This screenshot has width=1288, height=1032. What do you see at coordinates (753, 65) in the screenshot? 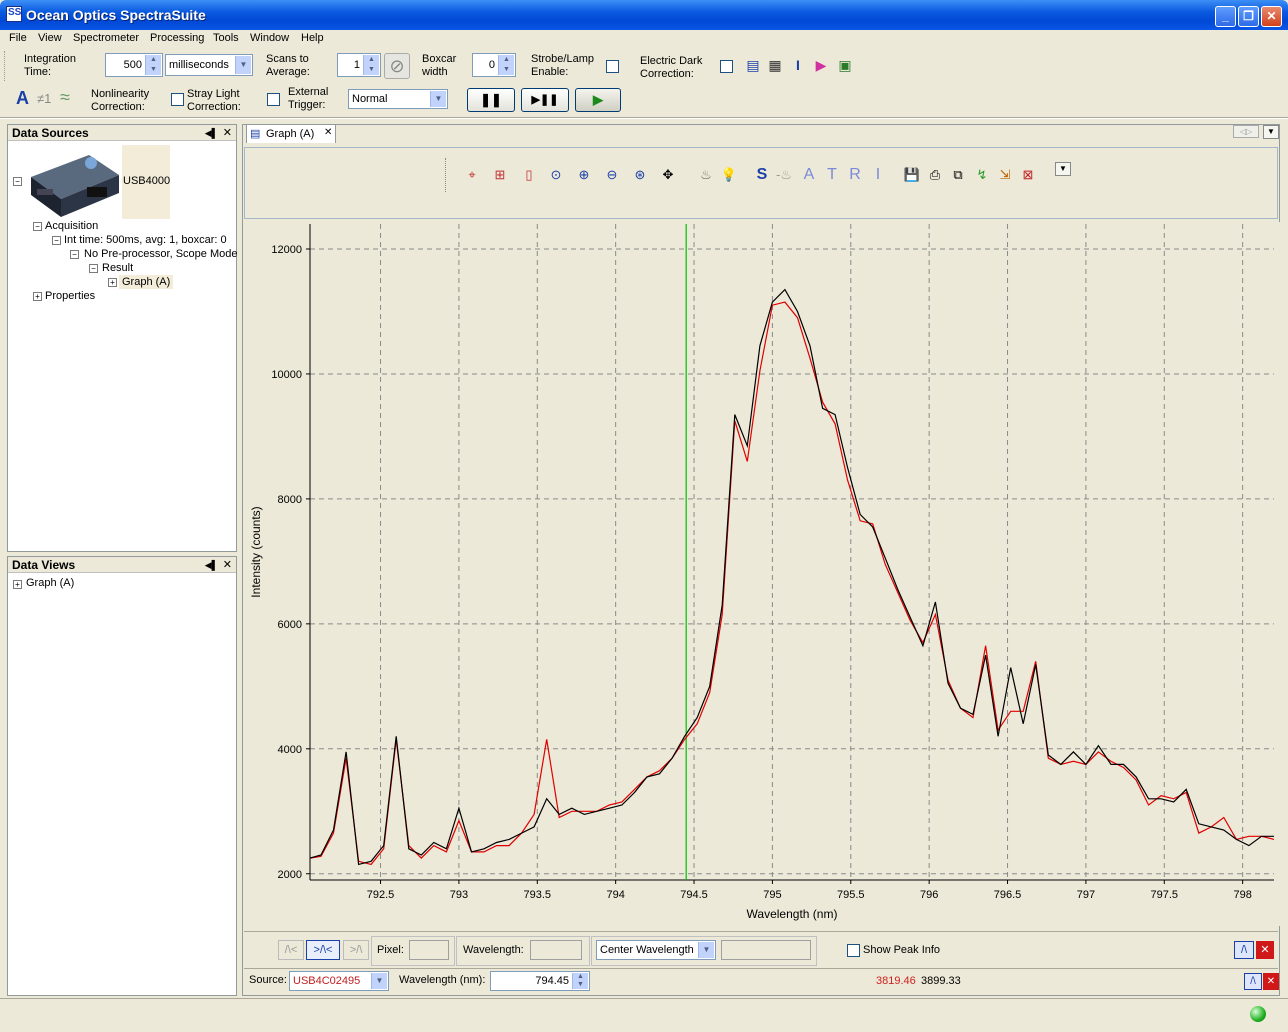
I see `graph-view-icon: ▤` at bounding box center [753, 65].